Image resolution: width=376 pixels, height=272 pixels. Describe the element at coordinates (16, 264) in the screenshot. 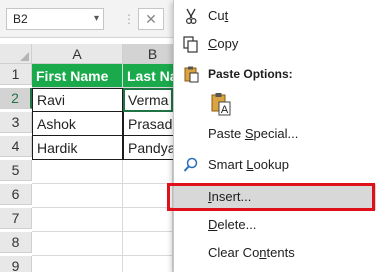

I see `row-header-9: 9` at that location.